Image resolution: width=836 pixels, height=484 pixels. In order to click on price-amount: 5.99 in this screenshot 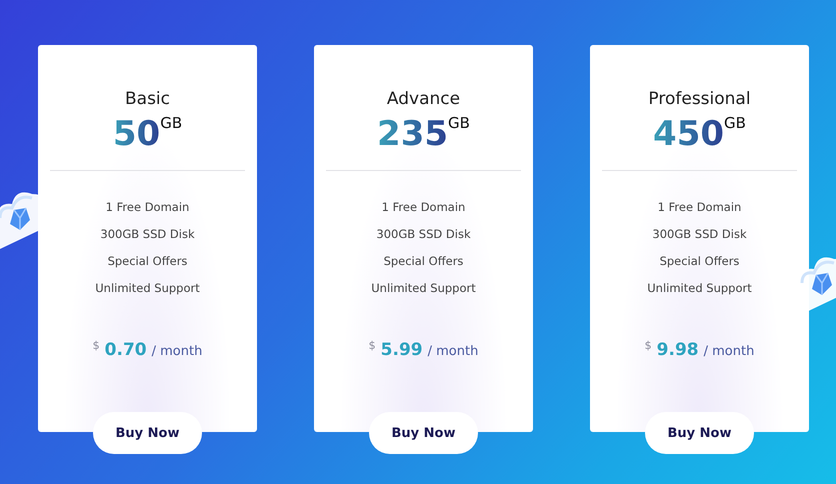, I will do `click(401, 350)`.